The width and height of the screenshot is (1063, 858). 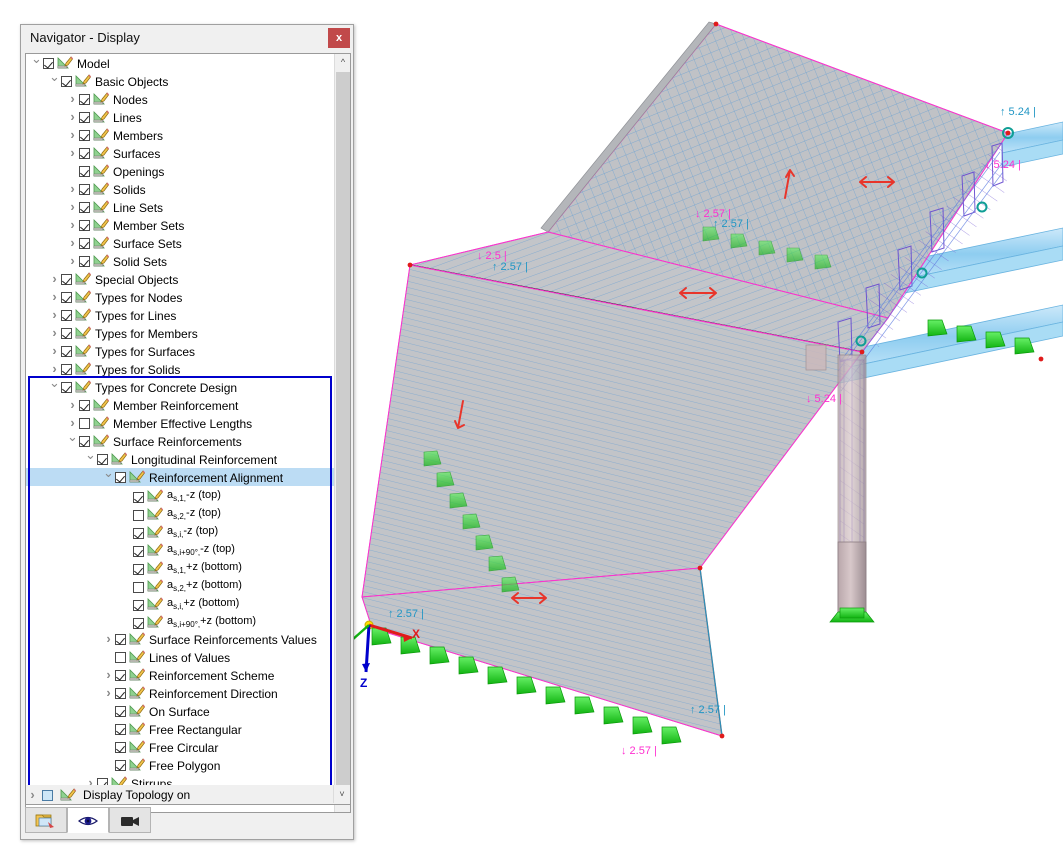 What do you see at coordinates (180, 153) in the screenshot?
I see `tree-item-surfaces: Surfaces` at bounding box center [180, 153].